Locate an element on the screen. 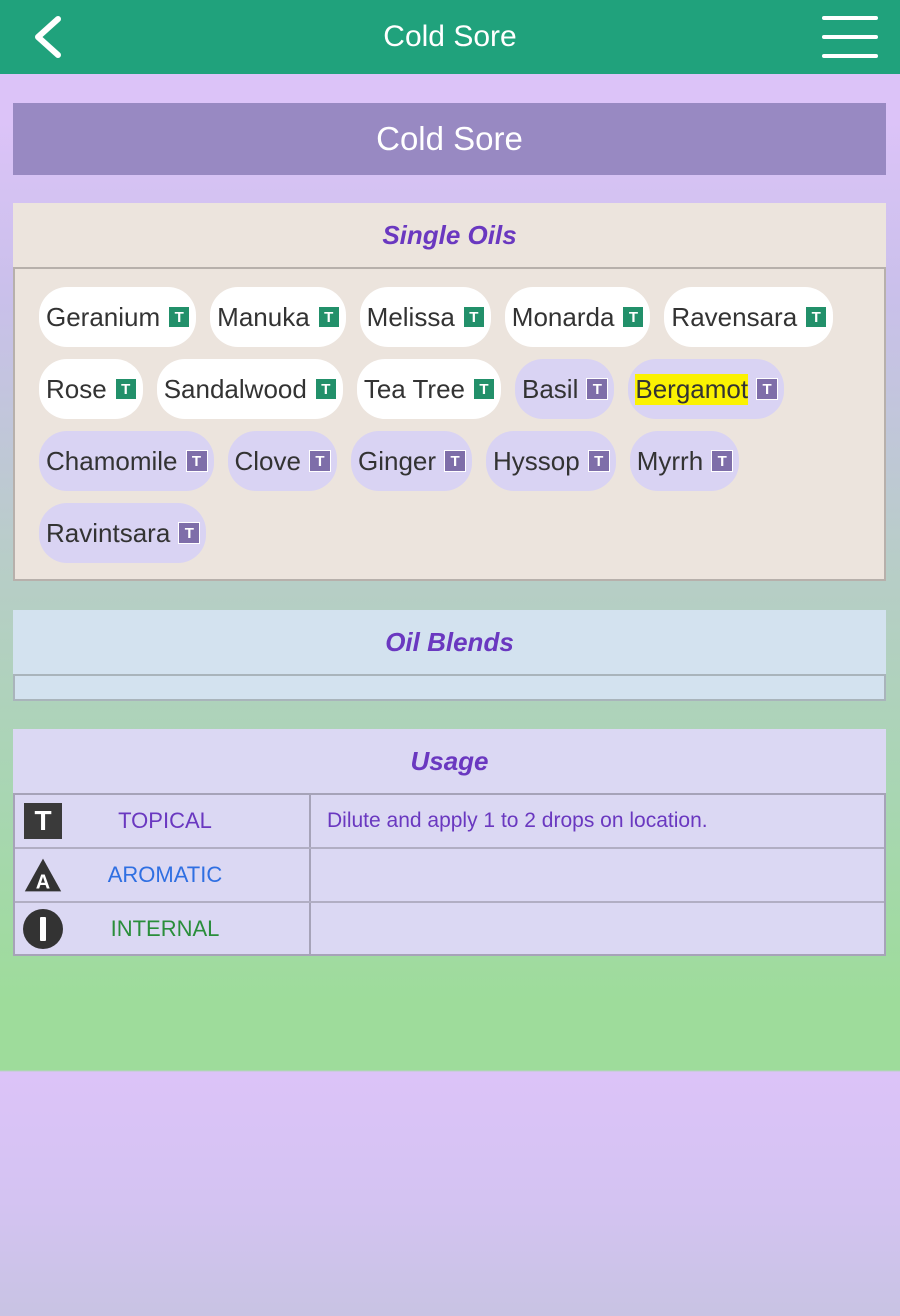 This screenshot has height=1316, width=900. topical-glyph: T is located at coordinates (43, 821).